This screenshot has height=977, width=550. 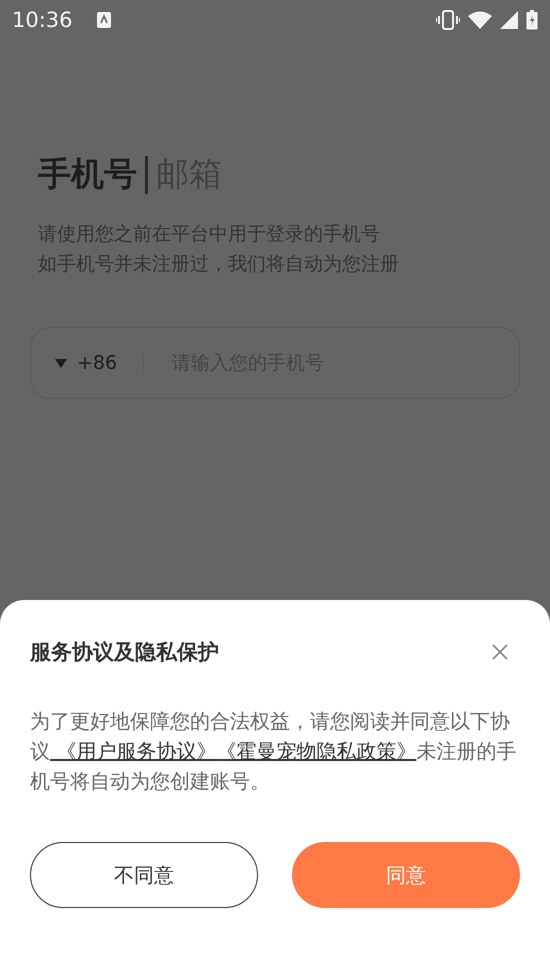 What do you see at coordinates (144, 875) in the screenshot?
I see `disagree-button: 不同意` at bounding box center [144, 875].